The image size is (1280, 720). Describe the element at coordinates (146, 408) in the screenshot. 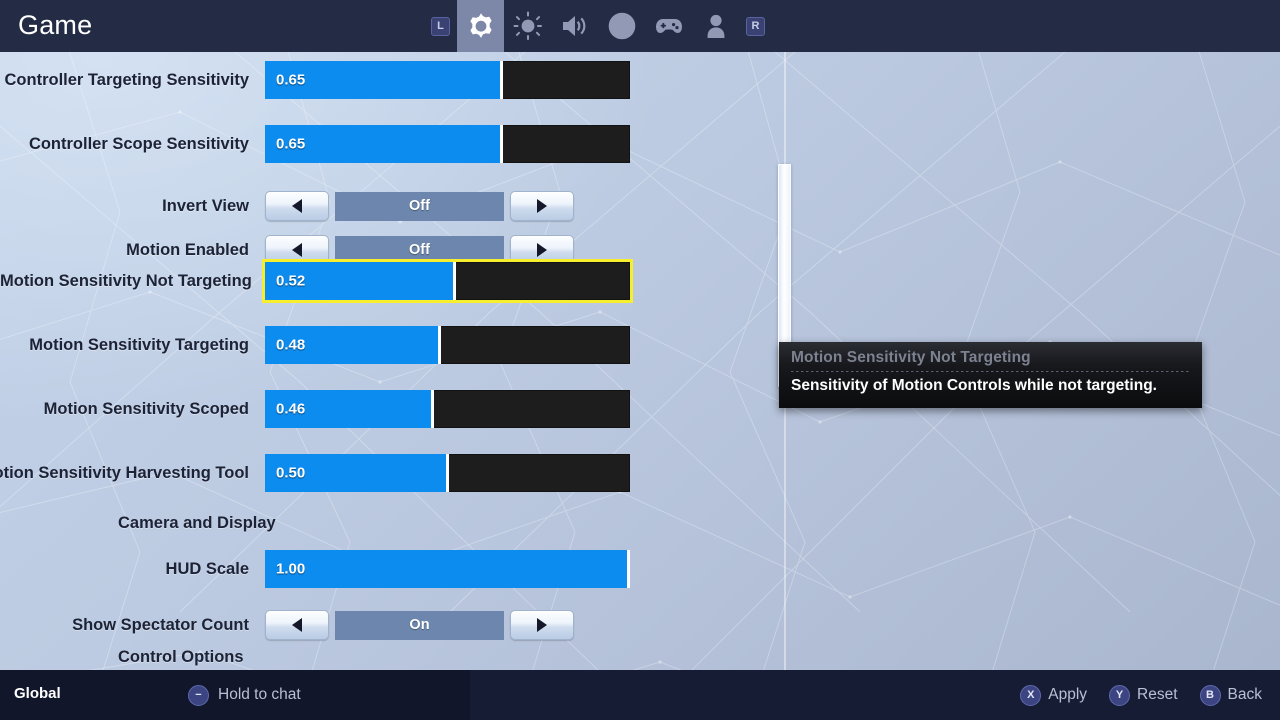

I see `setting-label: Motion Sensitivity Scoped` at that location.